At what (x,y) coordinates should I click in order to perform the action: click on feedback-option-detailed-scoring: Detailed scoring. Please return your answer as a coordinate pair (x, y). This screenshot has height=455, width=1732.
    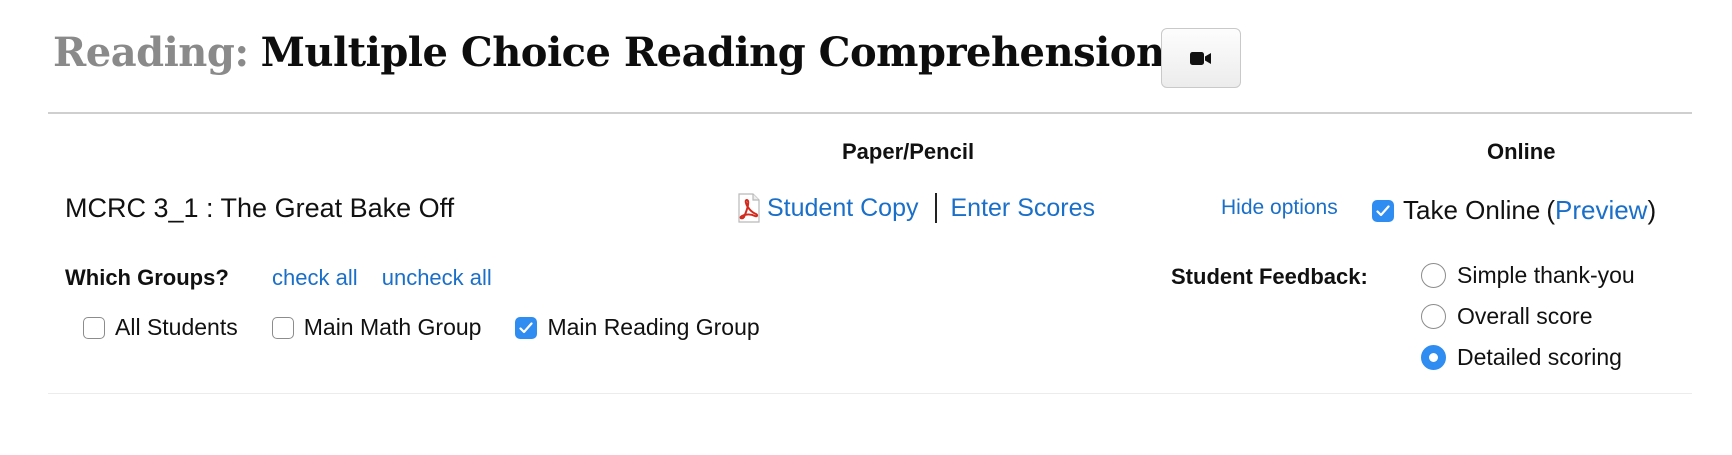
    Looking at the image, I should click on (1528, 357).